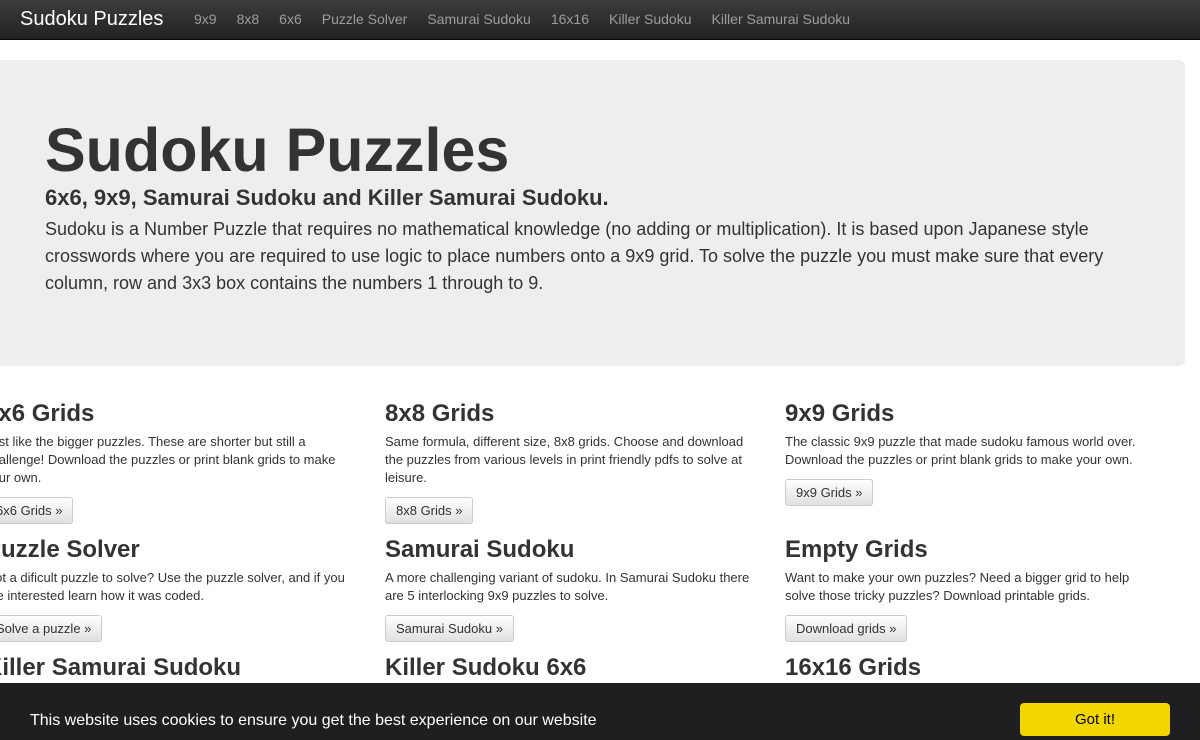  What do you see at coordinates (91, 19) in the screenshot?
I see `brand-link: Sudoku Puzzles` at bounding box center [91, 19].